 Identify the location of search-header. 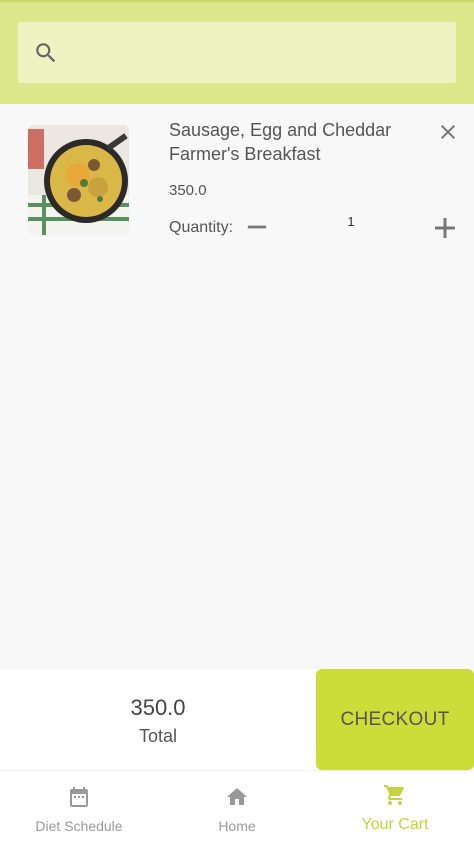
(237, 52).